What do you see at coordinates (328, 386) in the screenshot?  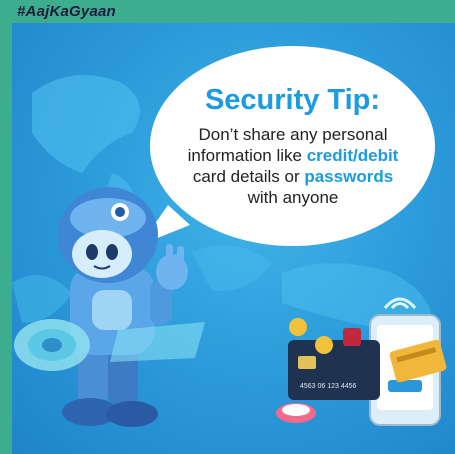 I see `card-number: 4563 06 123 4456` at bounding box center [328, 386].